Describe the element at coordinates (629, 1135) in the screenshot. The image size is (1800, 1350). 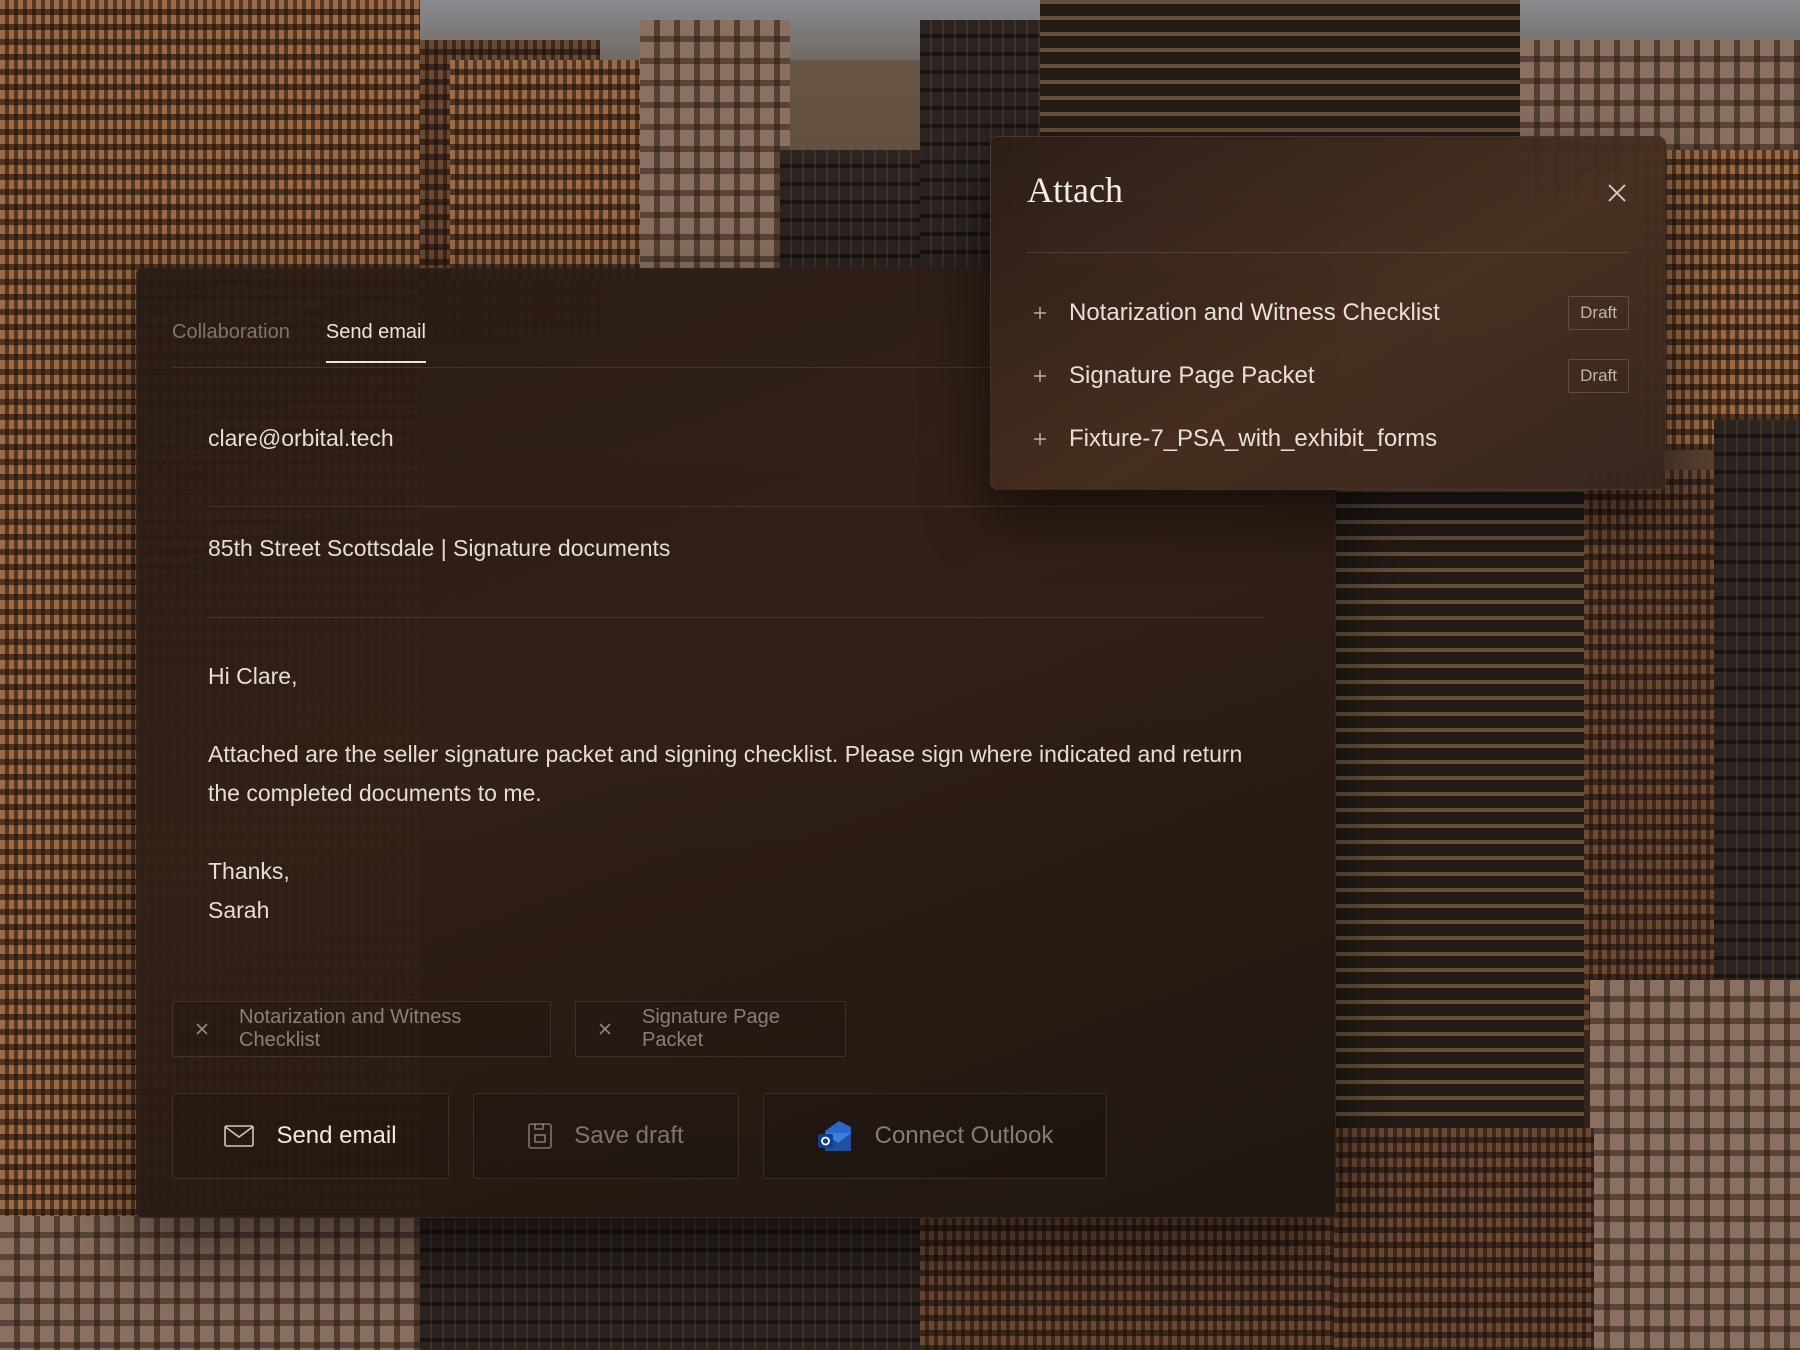
I see `save-draft-label: Save draft` at that location.